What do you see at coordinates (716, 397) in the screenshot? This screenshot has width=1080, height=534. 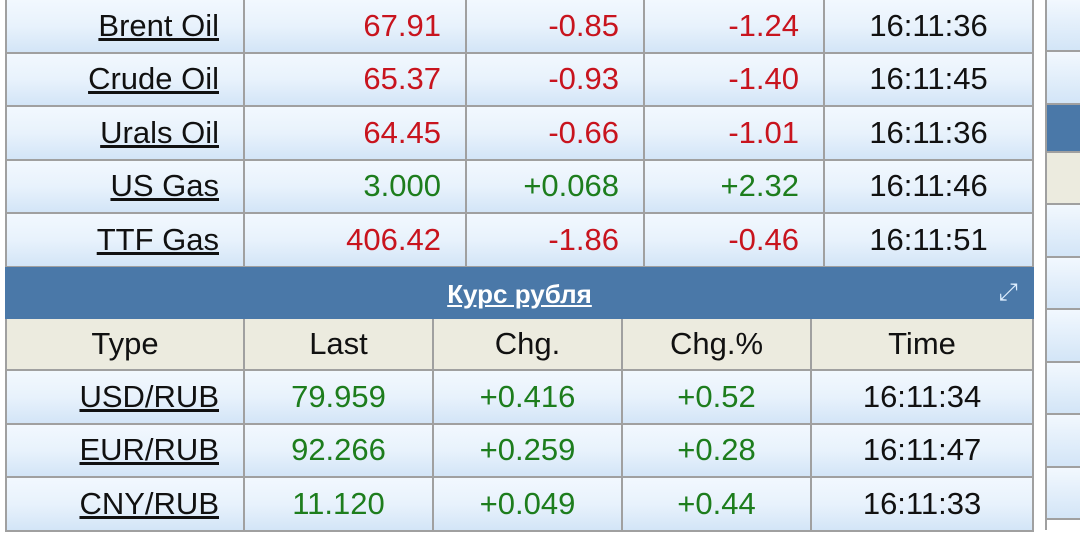 I see `change-pct-value: +0.52` at bounding box center [716, 397].